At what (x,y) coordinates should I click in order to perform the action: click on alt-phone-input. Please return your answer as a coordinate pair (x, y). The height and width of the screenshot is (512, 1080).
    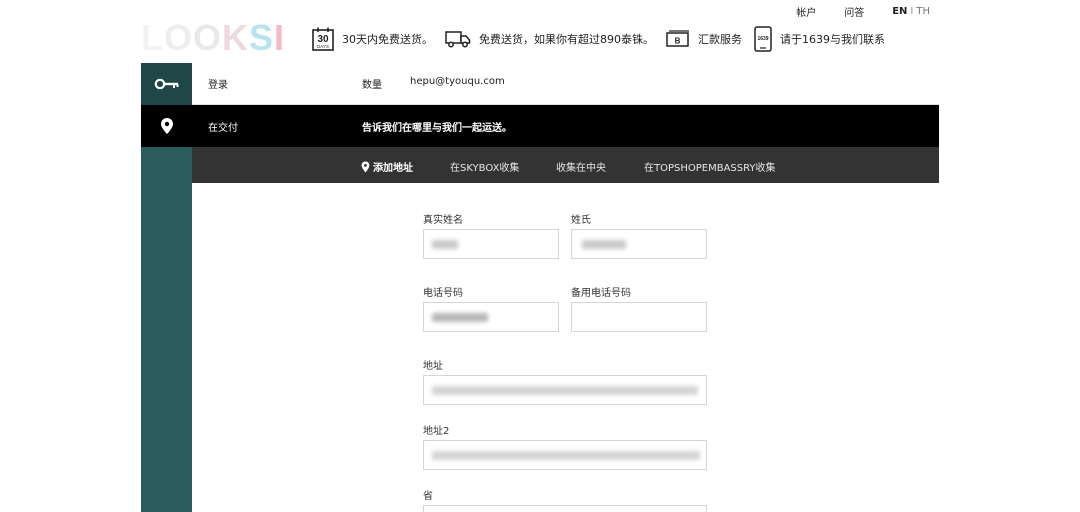
    Looking at the image, I should click on (639, 317).